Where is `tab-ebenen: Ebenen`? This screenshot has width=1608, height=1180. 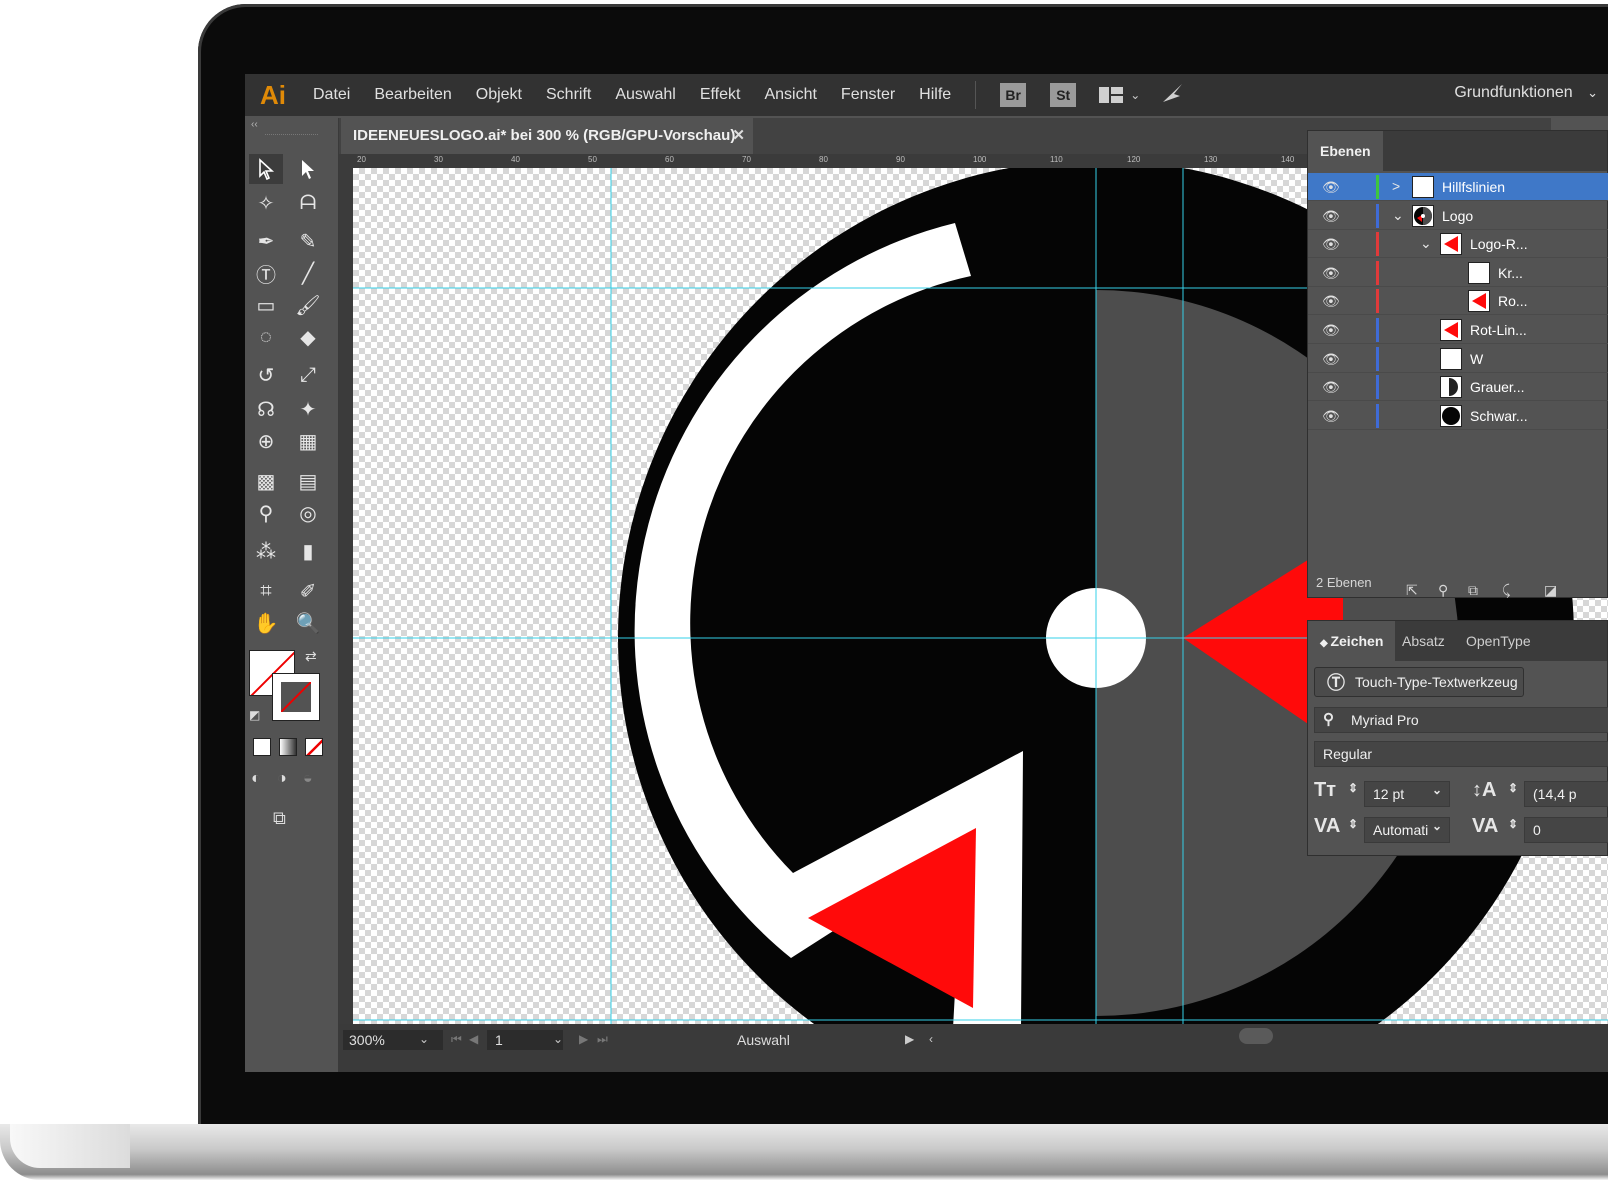
tab-ebenen: Ebenen is located at coordinates (1345, 151).